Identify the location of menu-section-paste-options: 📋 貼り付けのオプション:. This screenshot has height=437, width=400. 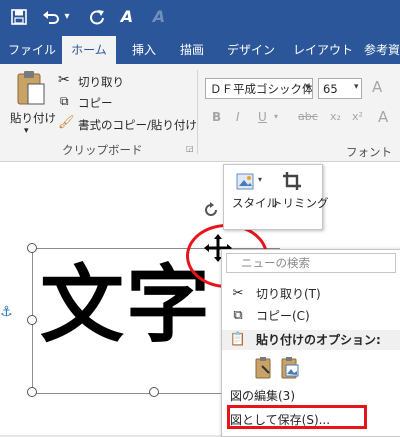
(311, 340).